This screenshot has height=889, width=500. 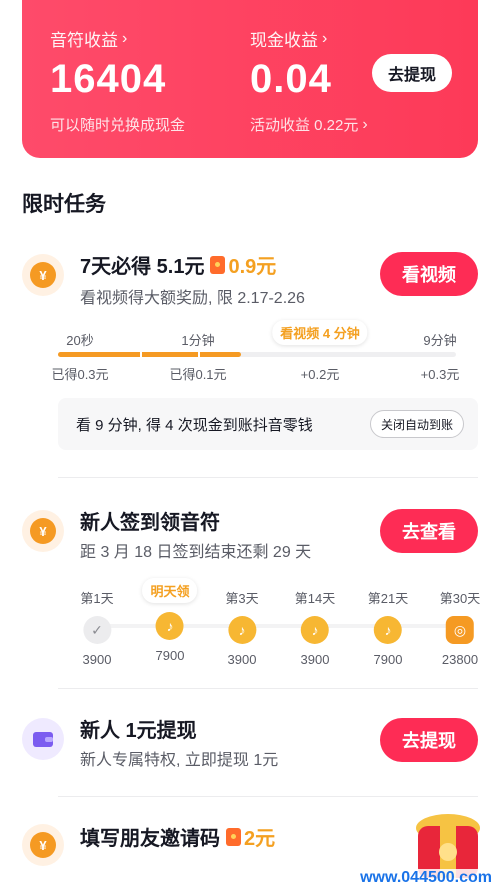 What do you see at coordinates (198, 374) in the screenshot?
I see `progress-earned: 已得0.1元` at bounding box center [198, 374].